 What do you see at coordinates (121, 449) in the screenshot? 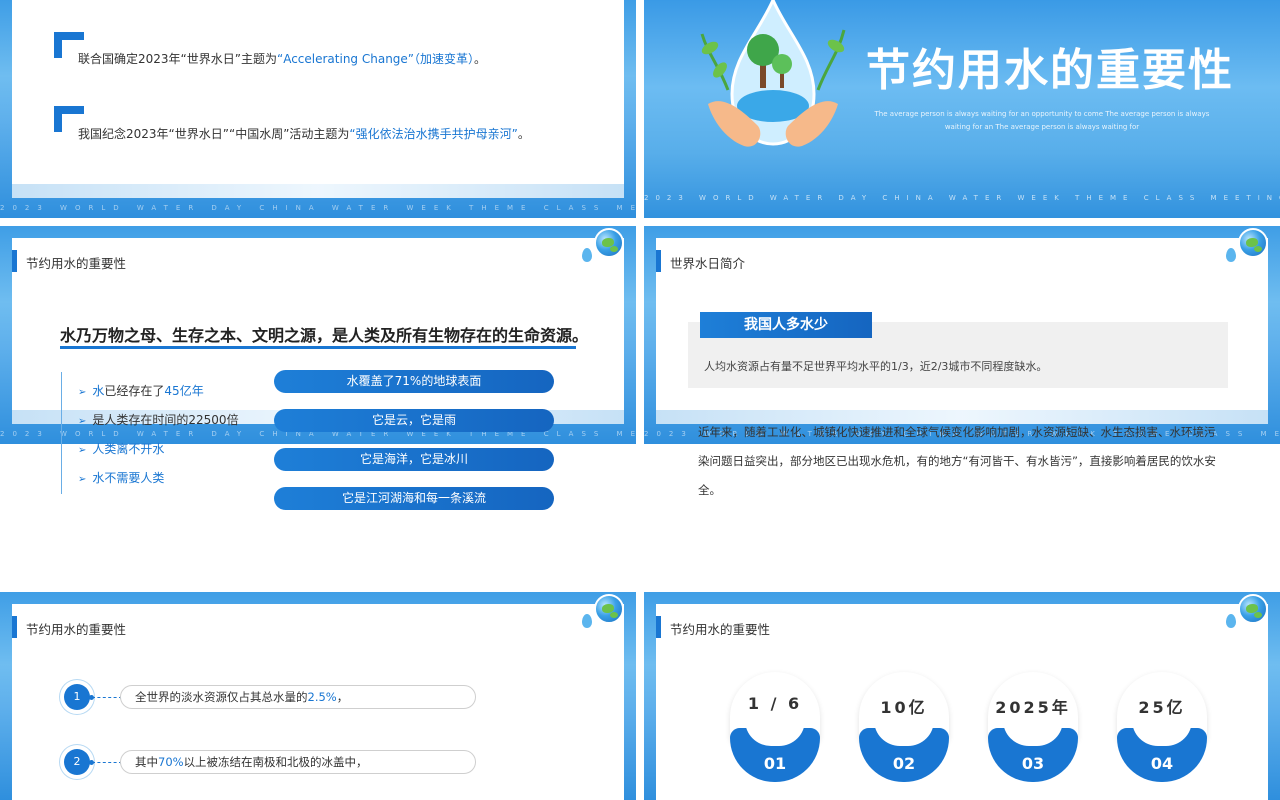
I see `bullet-item-3: ➢ 人类离不开水` at bounding box center [121, 449].